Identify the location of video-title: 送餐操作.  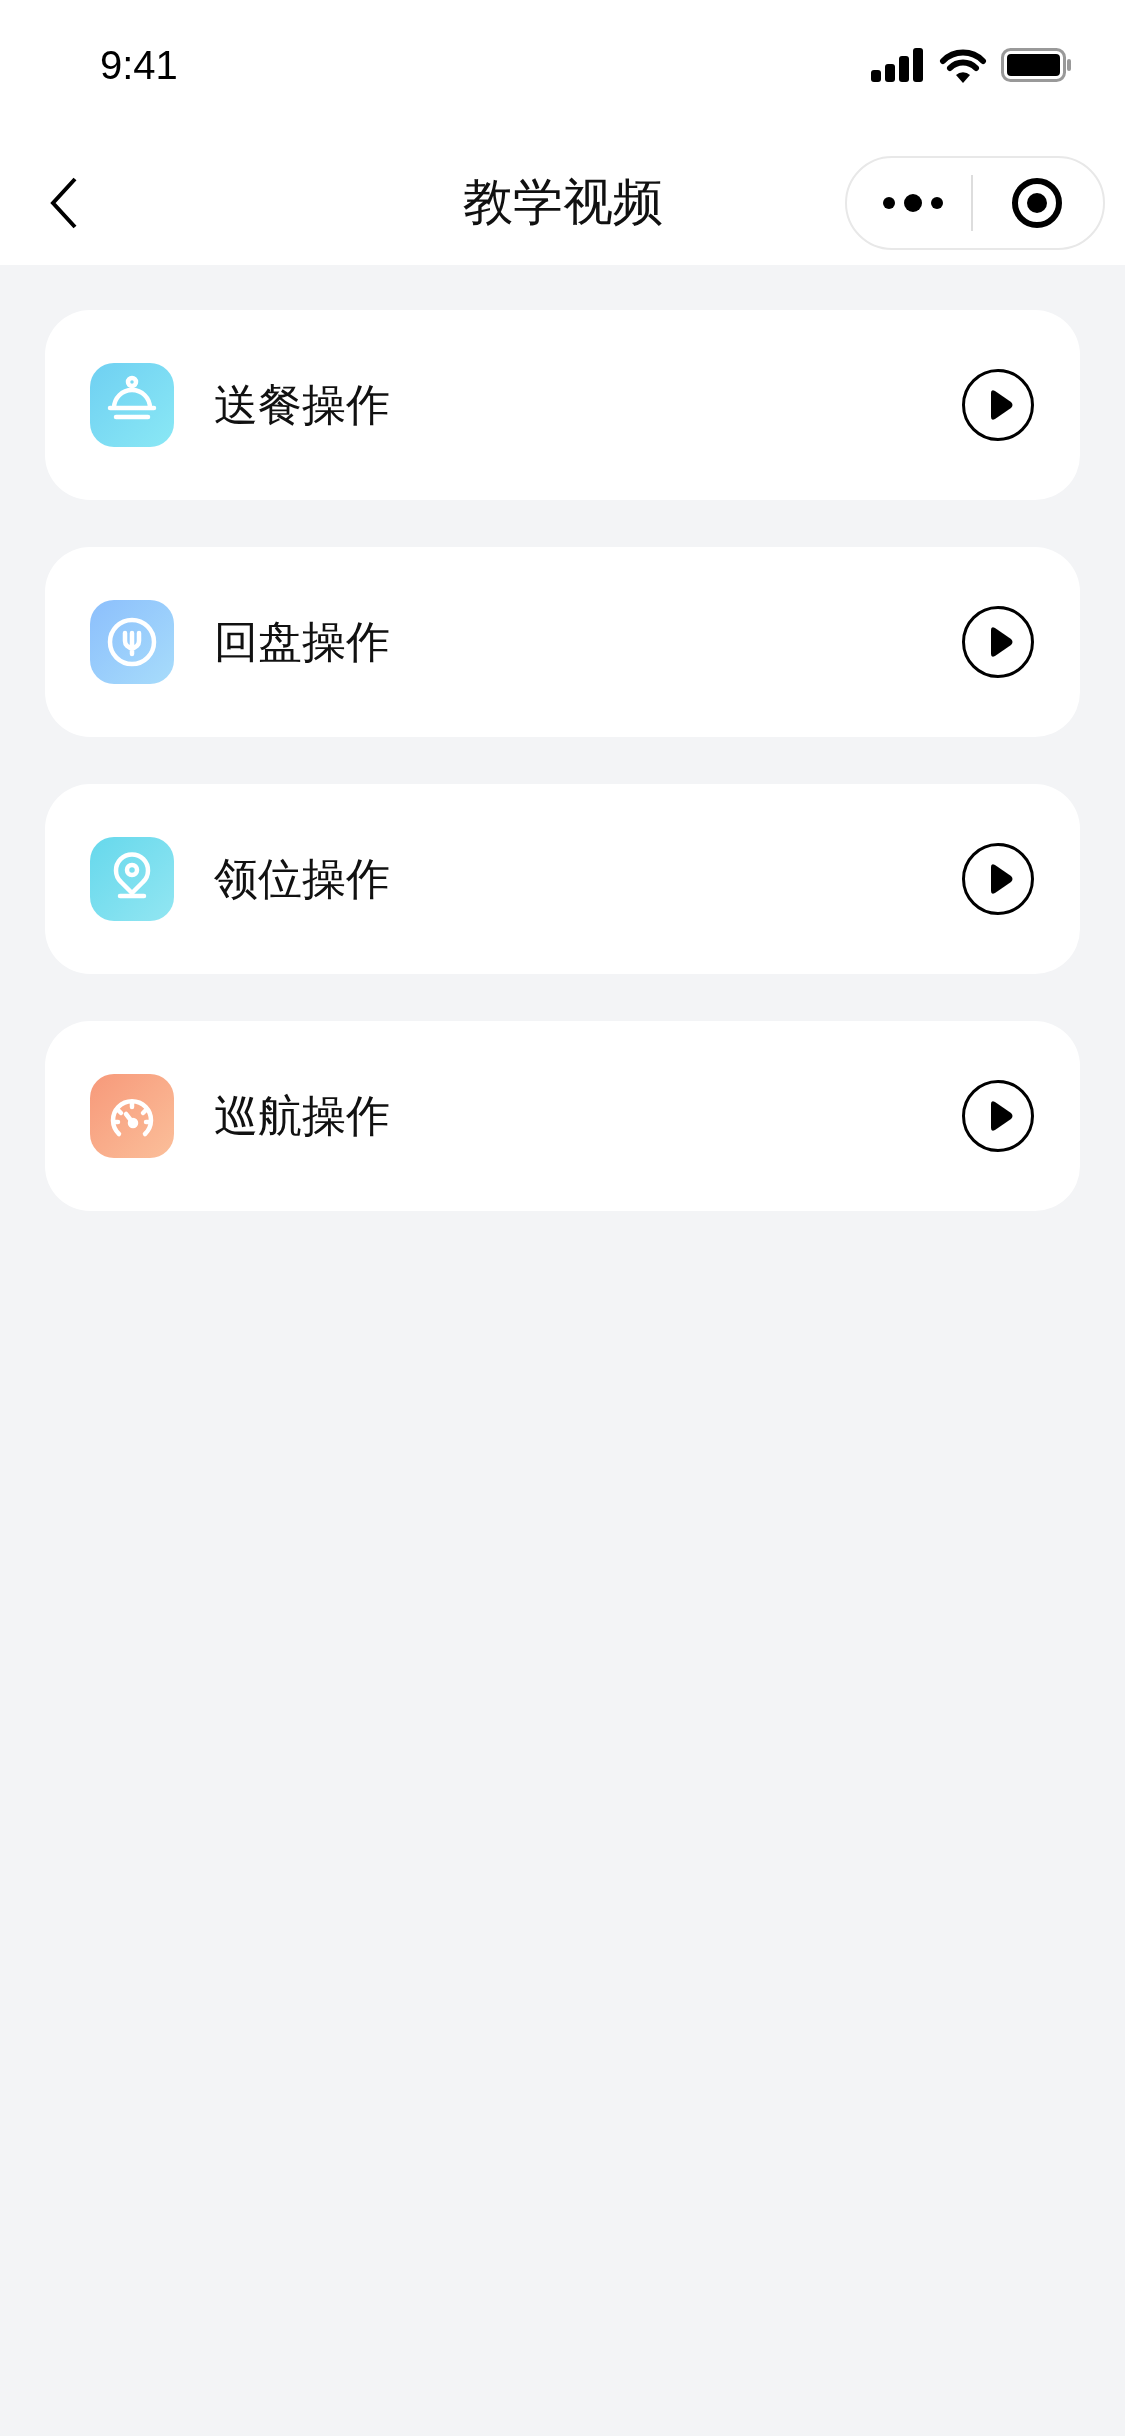
(302, 404).